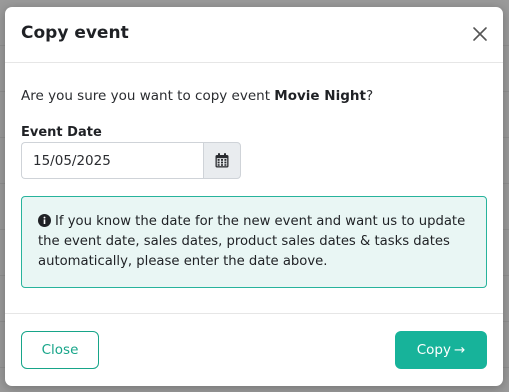 The height and width of the screenshot is (392, 509). I want to click on confirm-prefix: Are you sure you want to copy event, so click(148, 96).